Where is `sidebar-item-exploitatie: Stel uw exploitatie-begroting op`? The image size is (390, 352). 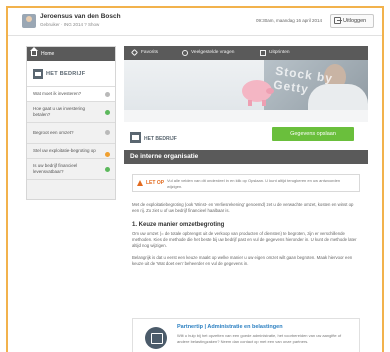
sidebar-item-exploitatie: Stel uw exploitatie-begroting op is located at coordinates (71, 151).